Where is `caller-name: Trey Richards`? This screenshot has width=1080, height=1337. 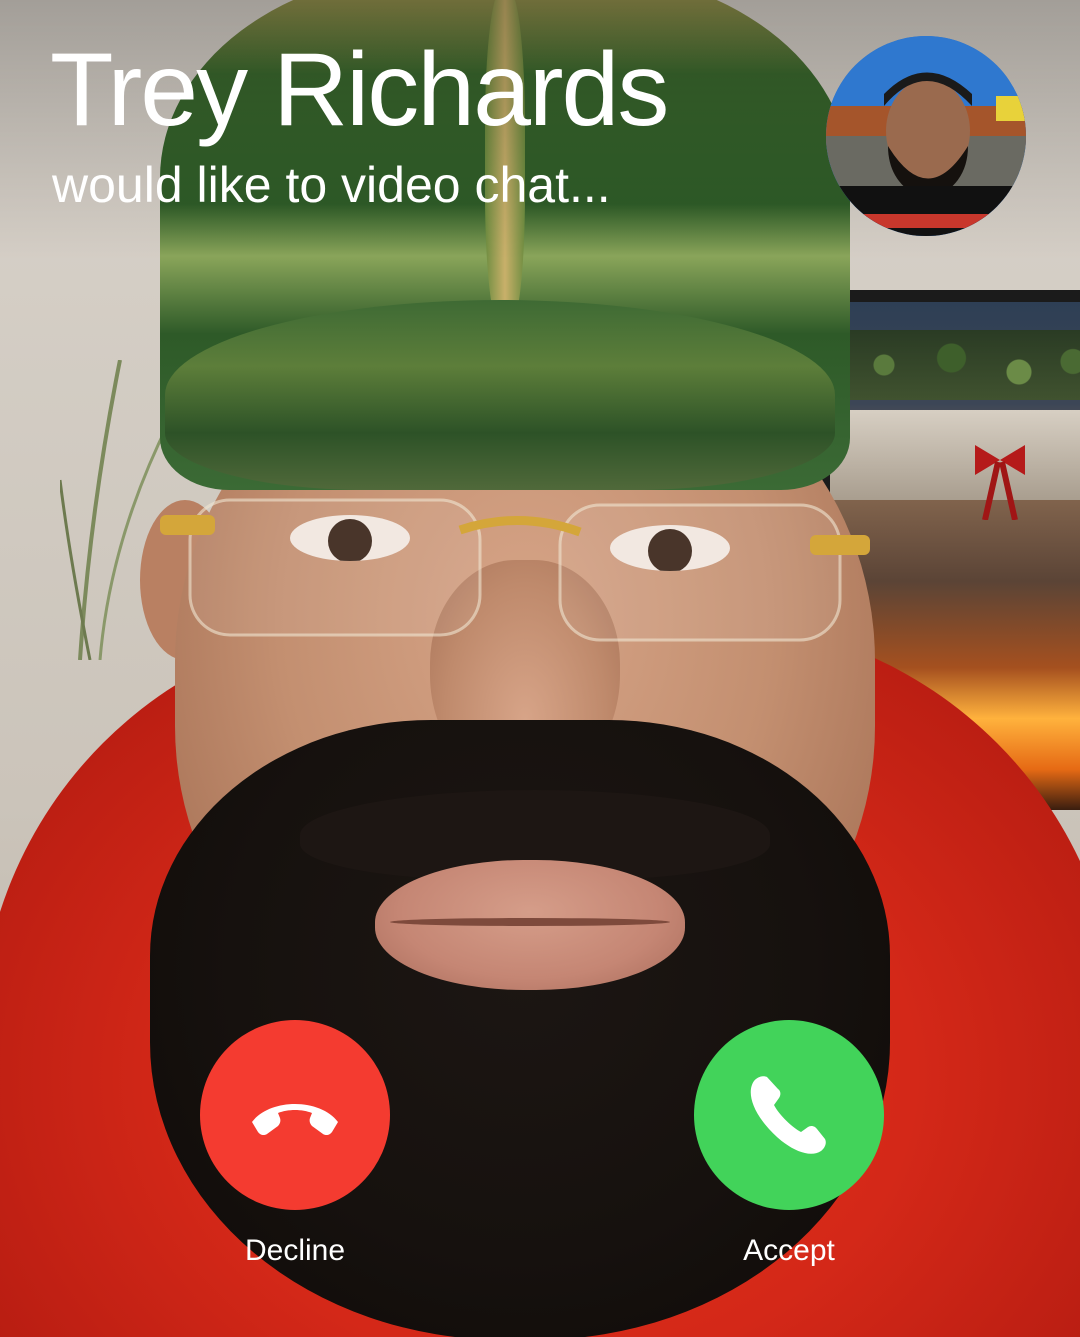 caller-name: Trey Richards is located at coordinates (359, 90).